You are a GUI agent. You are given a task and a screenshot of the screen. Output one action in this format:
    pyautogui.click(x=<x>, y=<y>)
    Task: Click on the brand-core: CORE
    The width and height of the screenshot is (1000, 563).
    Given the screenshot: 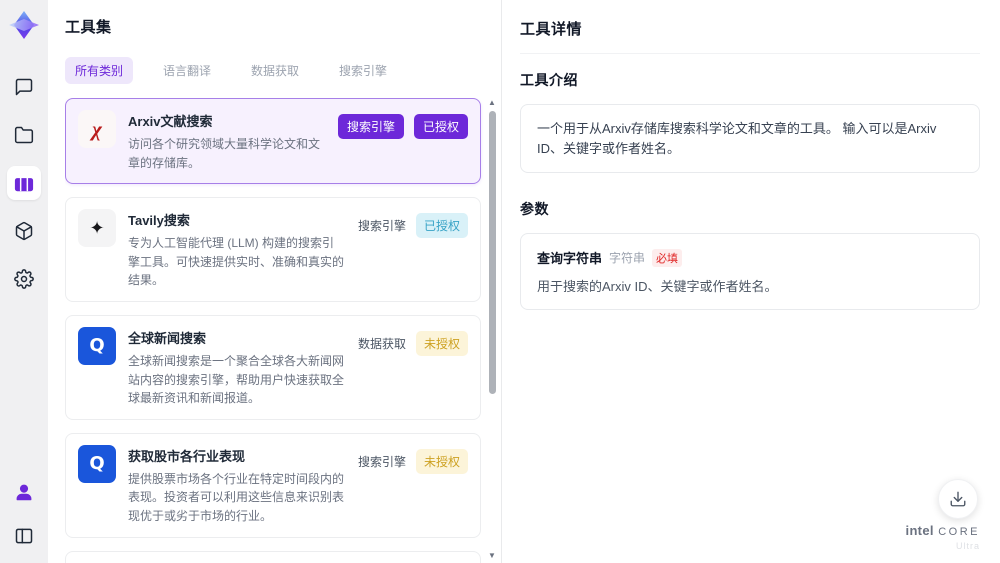 What is the action you would take?
    pyautogui.click(x=959, y=532)
    